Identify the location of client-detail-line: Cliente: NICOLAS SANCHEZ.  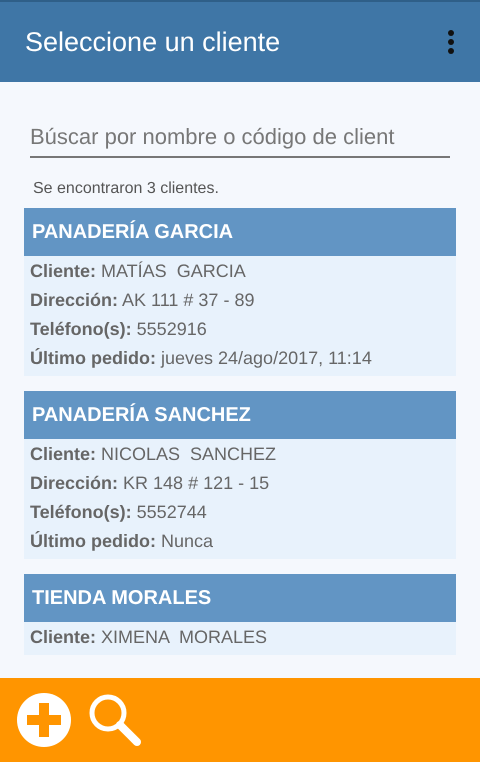
(154, 454).